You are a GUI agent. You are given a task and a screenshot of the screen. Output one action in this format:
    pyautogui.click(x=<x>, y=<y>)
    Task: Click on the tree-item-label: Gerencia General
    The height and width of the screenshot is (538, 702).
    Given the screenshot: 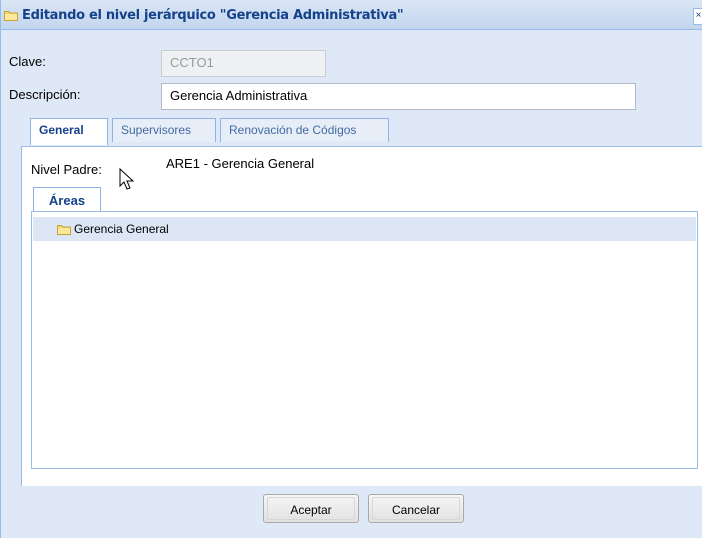 What is the action you would take?
    pyautogui.click(x=121, y=229)
    